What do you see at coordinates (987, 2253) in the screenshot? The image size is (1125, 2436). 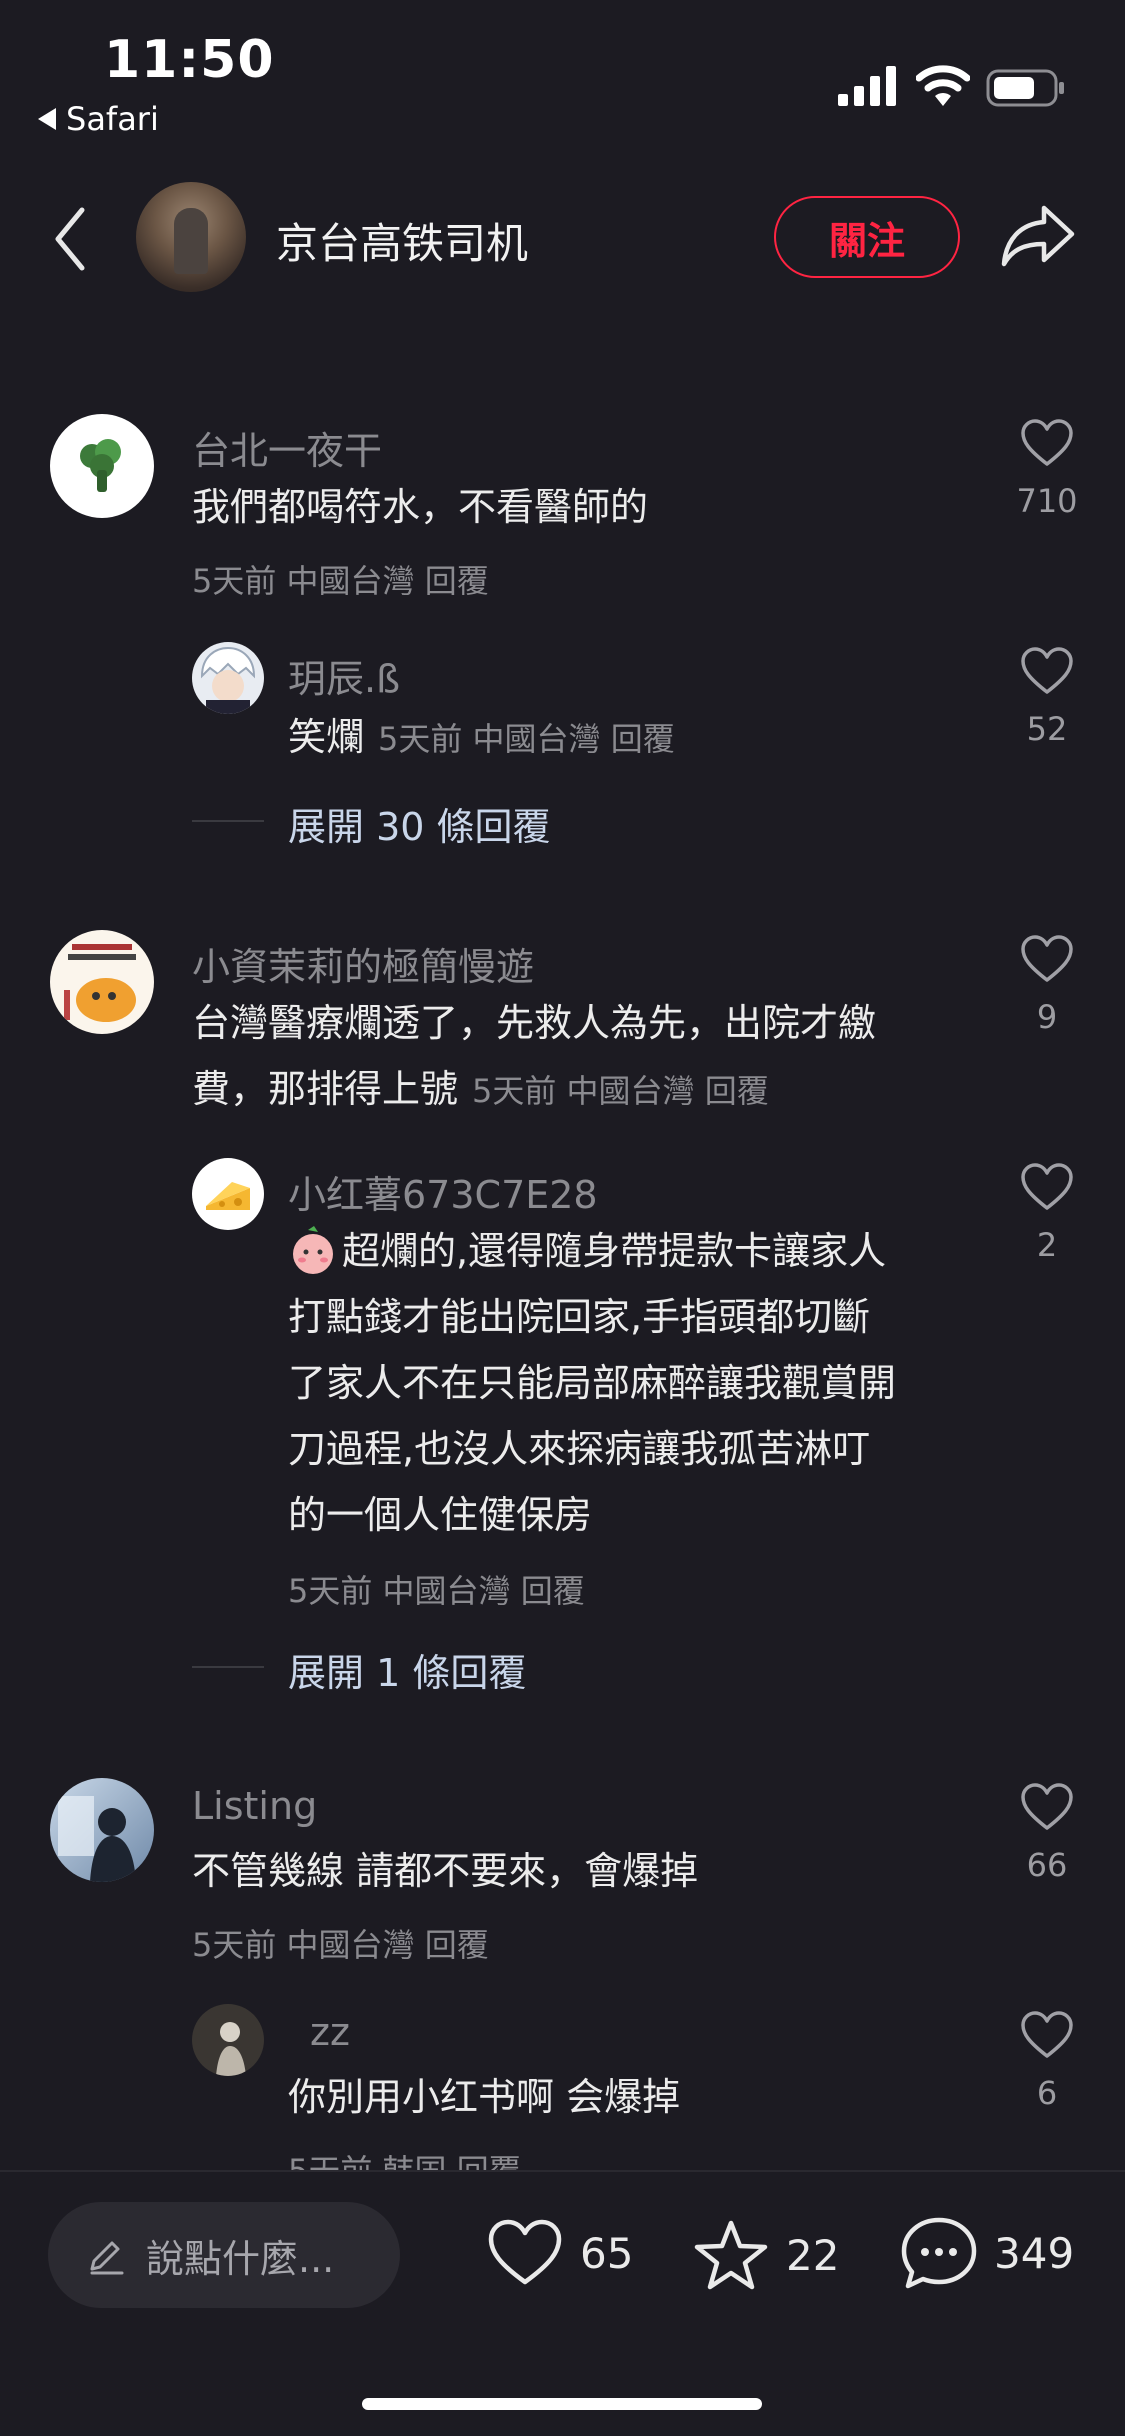 I see `comment-post-button: 349` at bounding box center [987, 2253].